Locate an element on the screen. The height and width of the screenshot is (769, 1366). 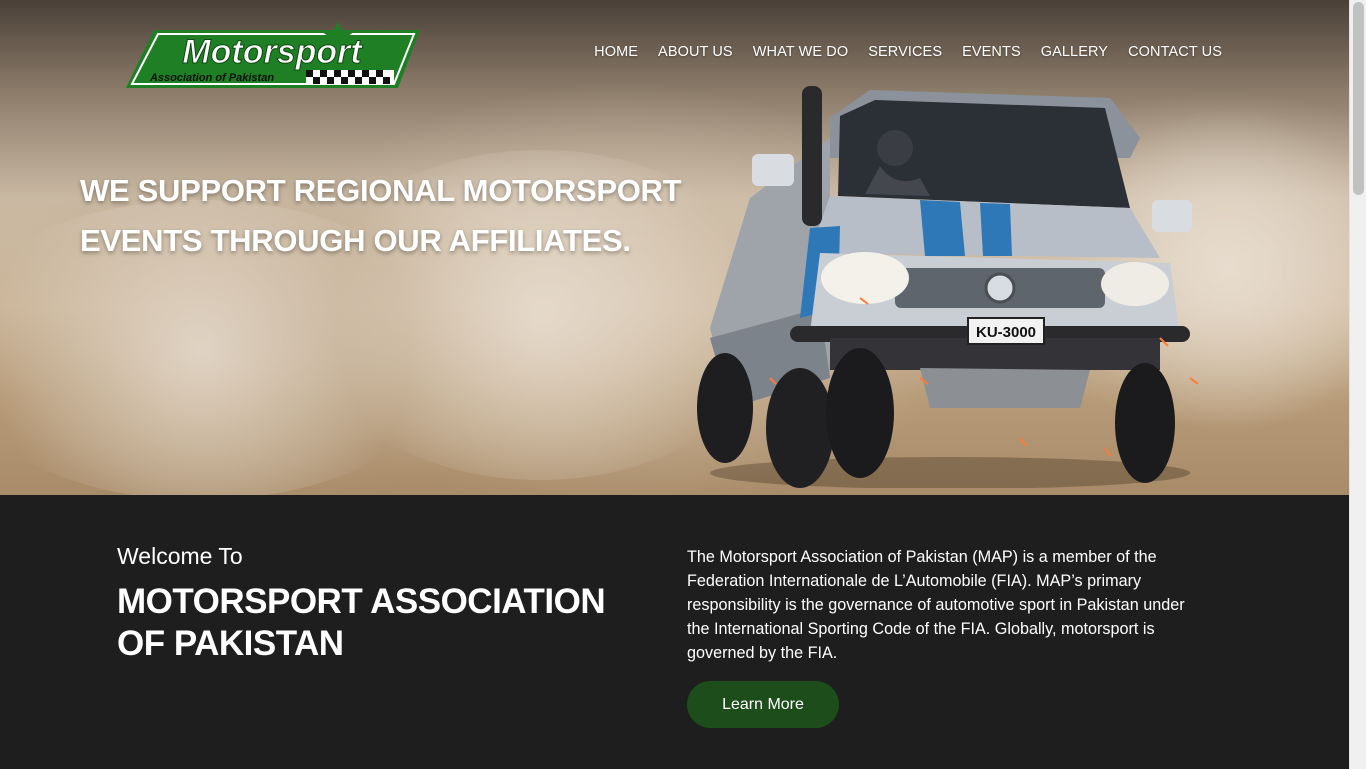
scrollbar-thumb is located at coordinates (1358, 98).